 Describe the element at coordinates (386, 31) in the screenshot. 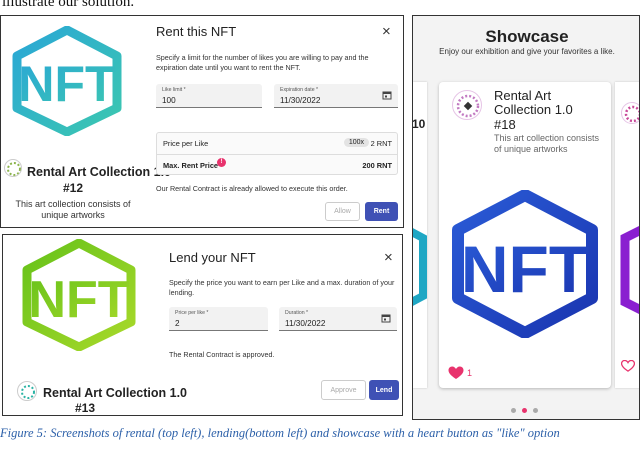

I see `rent-close-icon: ×` at that location.